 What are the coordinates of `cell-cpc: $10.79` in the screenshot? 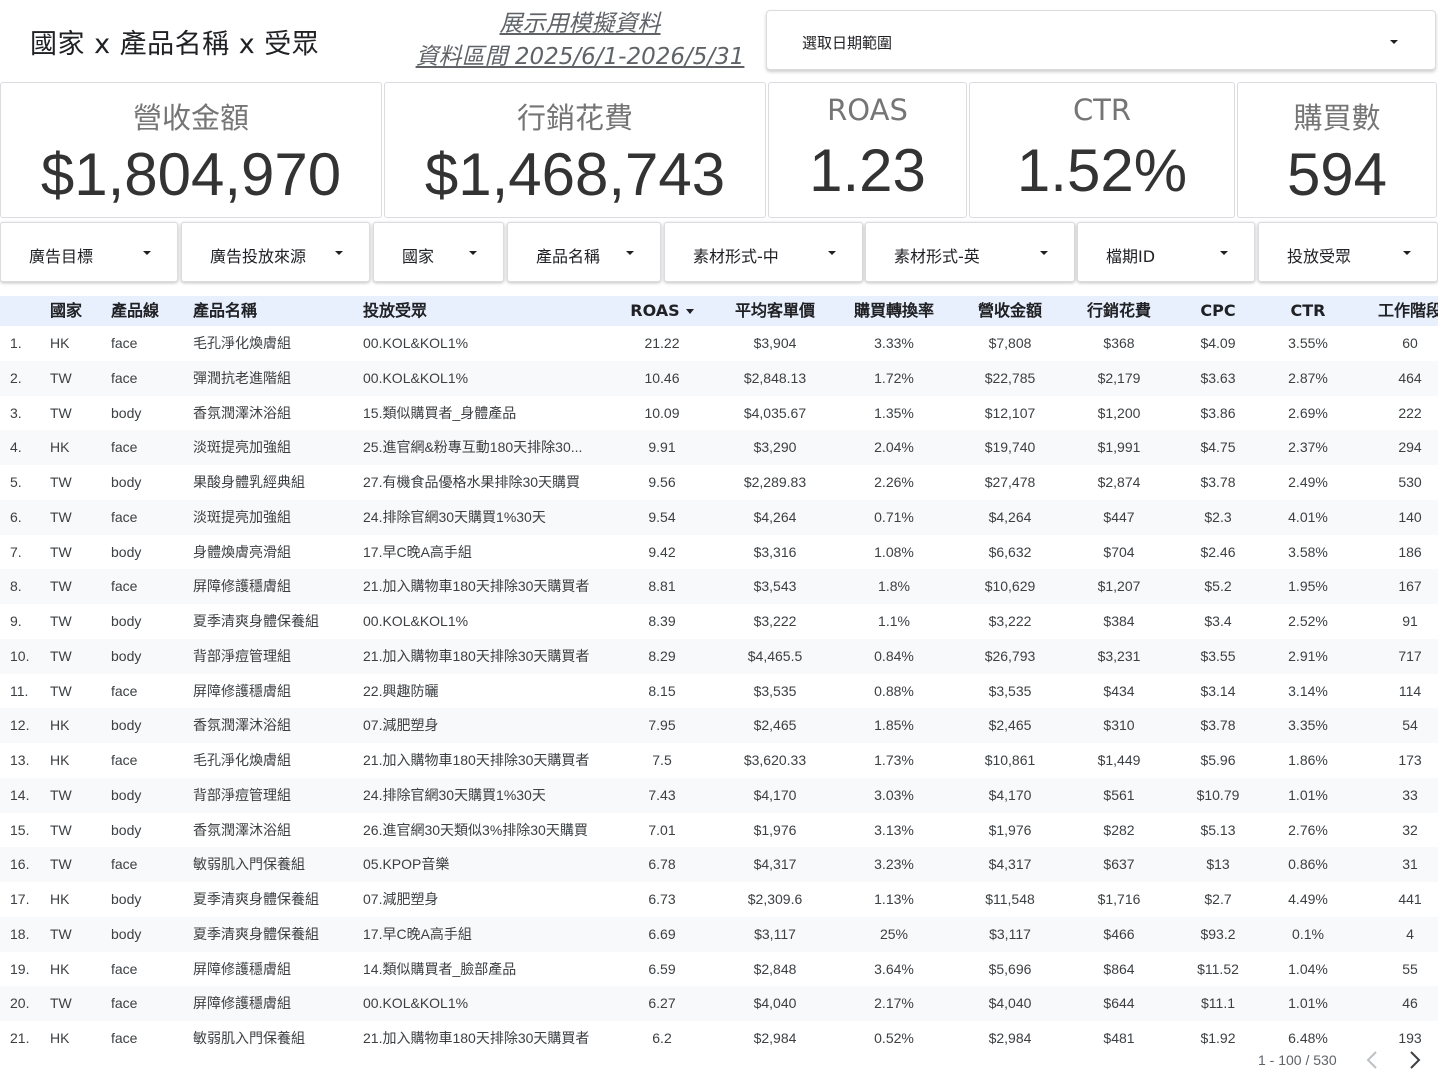 It's located at (1218, 794).